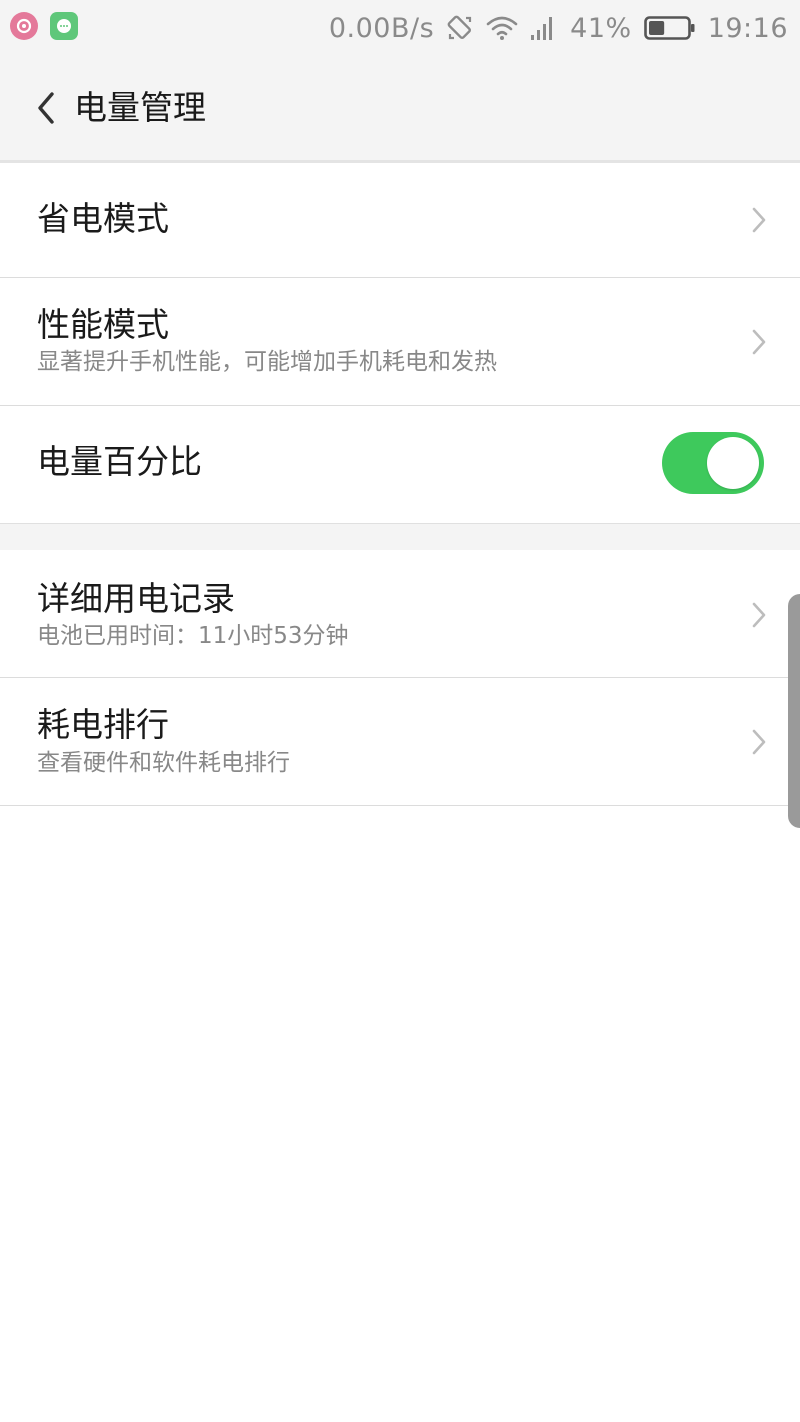 The width and height of the screenshot is (800, 1422). What do you see at coordinates (747, 28) in the screenshot?
I see `clock-time: 19:16` at bounding box center [747, 28].